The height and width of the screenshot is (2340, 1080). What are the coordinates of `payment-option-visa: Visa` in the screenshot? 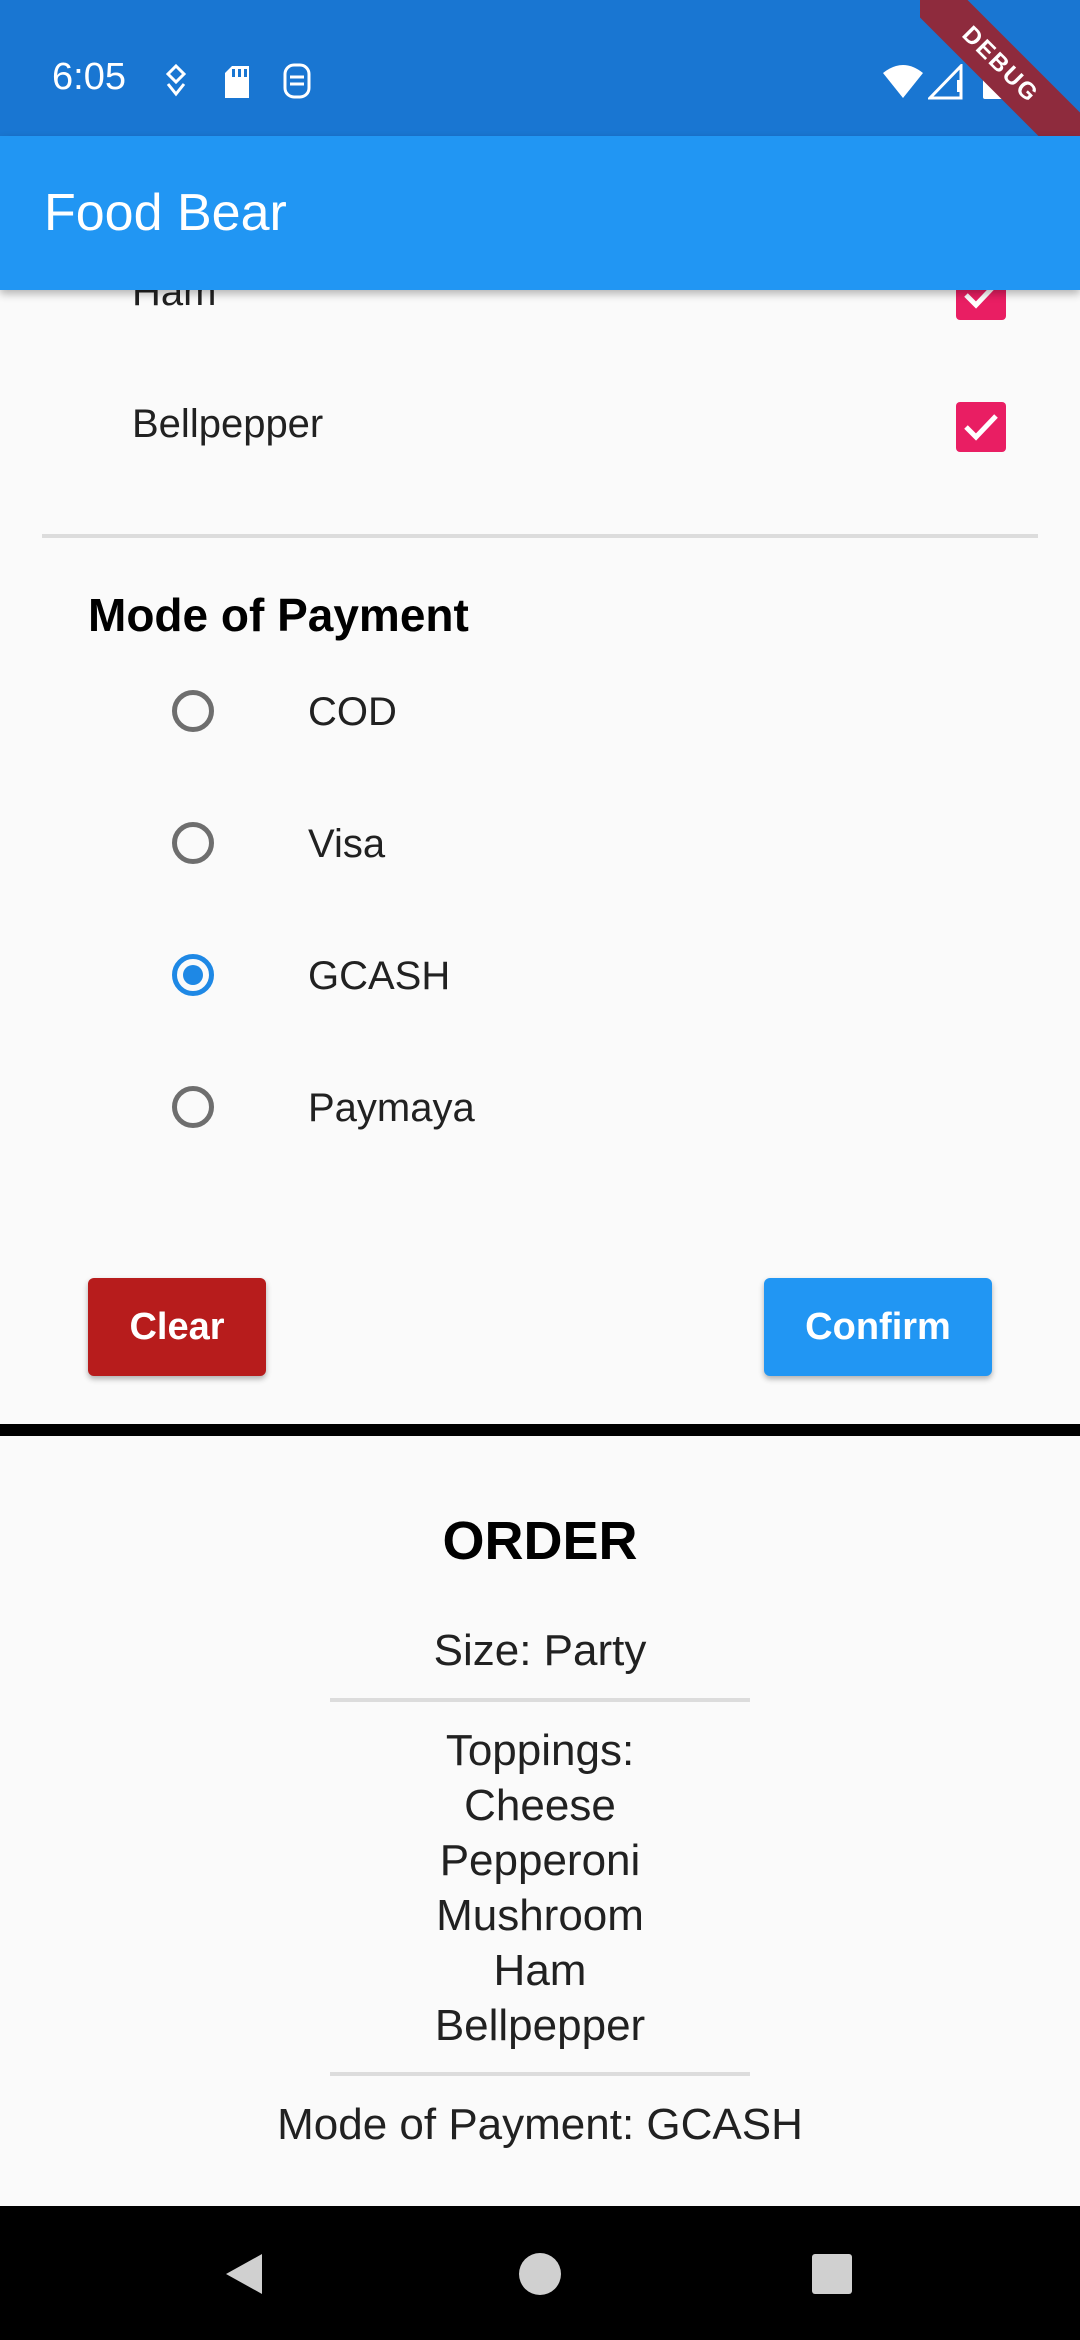 It's located at (540, 847).